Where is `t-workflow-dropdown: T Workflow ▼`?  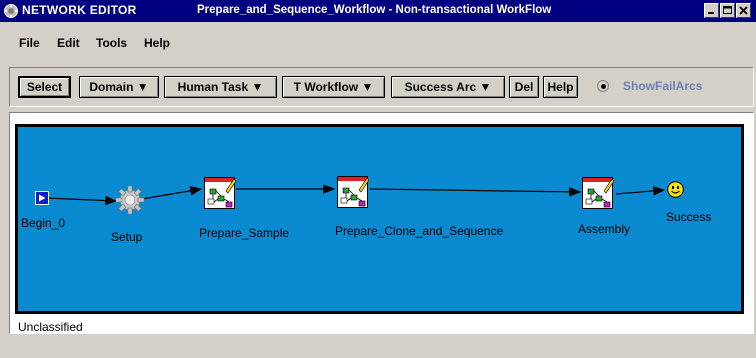
t-workflow-dropdown: T Workflow ▼ is located at coordinates (333, 87).